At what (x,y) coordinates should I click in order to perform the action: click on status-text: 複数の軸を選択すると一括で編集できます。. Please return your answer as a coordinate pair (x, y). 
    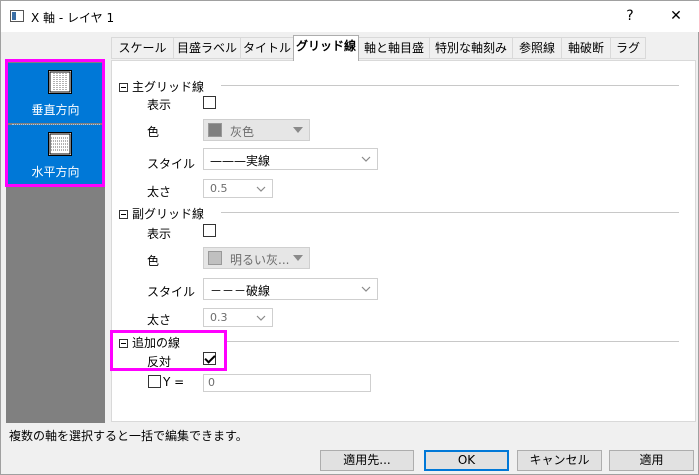
    Looking at the image, I should click on (128, 436).